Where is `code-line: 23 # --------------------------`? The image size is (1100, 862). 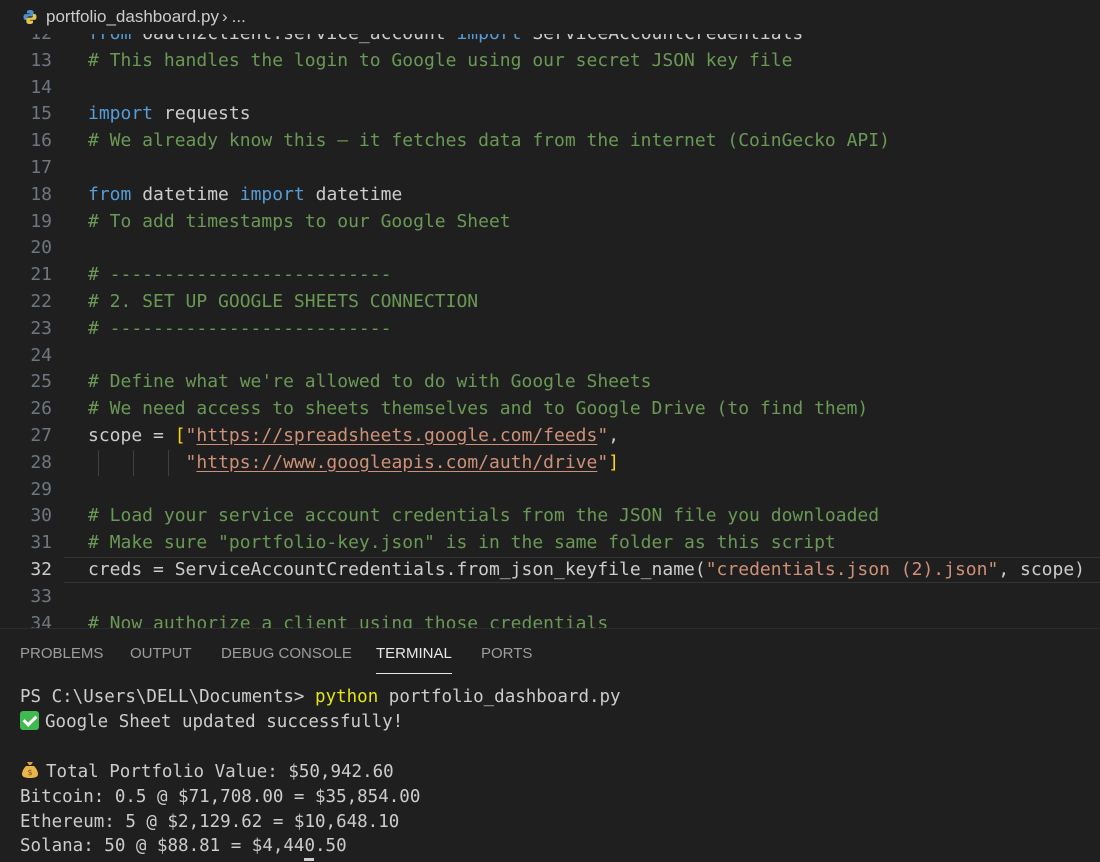 code-line: 23 # -------------------------- is located at coordinates (550, 329).